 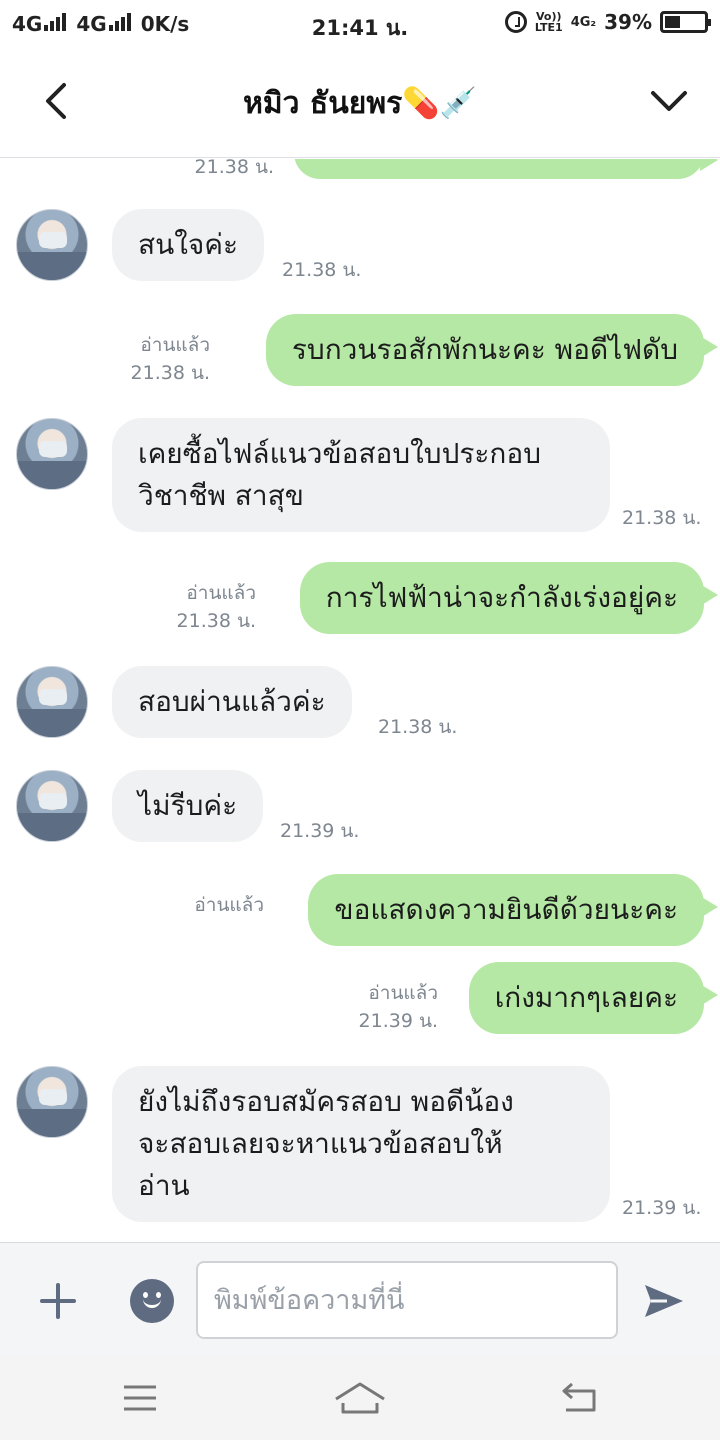 What do you see at coordinates (188, 806) in the screenshot?
I see `message-bubble-incoming: ไม่รีบค่ะ` at bounding box center [188, 806].